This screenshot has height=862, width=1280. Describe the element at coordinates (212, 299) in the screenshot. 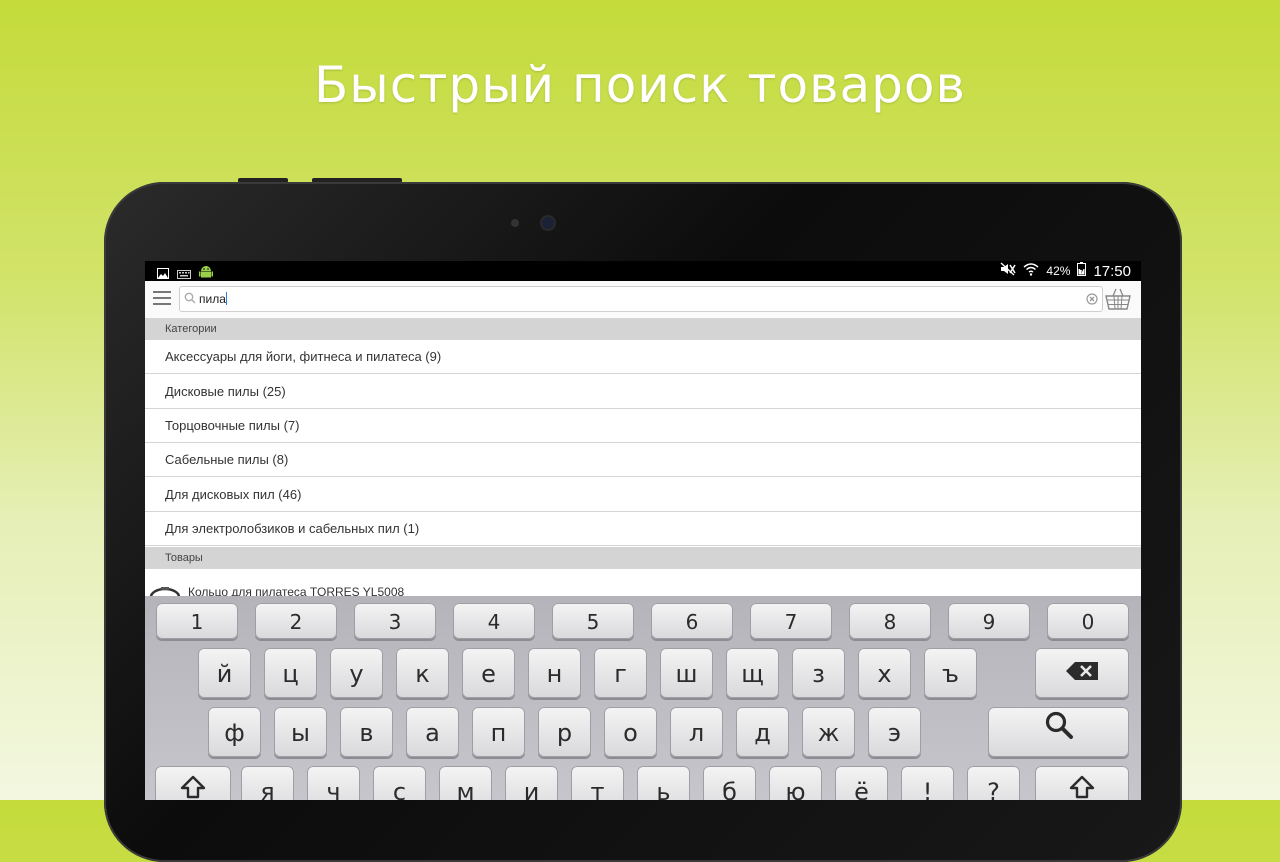

I see `search-query-text: пила` at that location.